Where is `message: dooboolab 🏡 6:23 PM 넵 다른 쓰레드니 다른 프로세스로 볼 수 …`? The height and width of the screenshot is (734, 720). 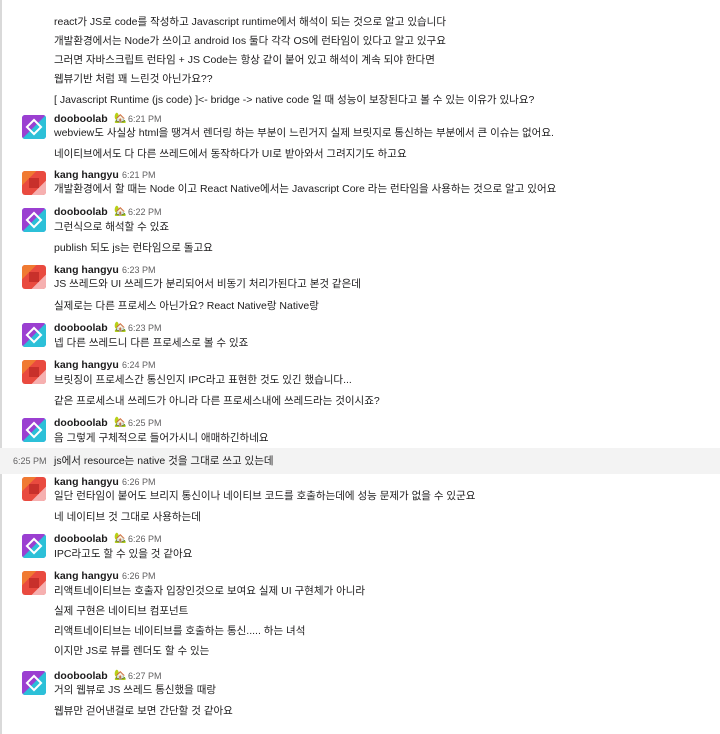 message: dooboolab 🏡 6:23 PM 넵 다른 쓰레드니 다른 프로세스로 볼 수 … is located at coordinates (360, 335).